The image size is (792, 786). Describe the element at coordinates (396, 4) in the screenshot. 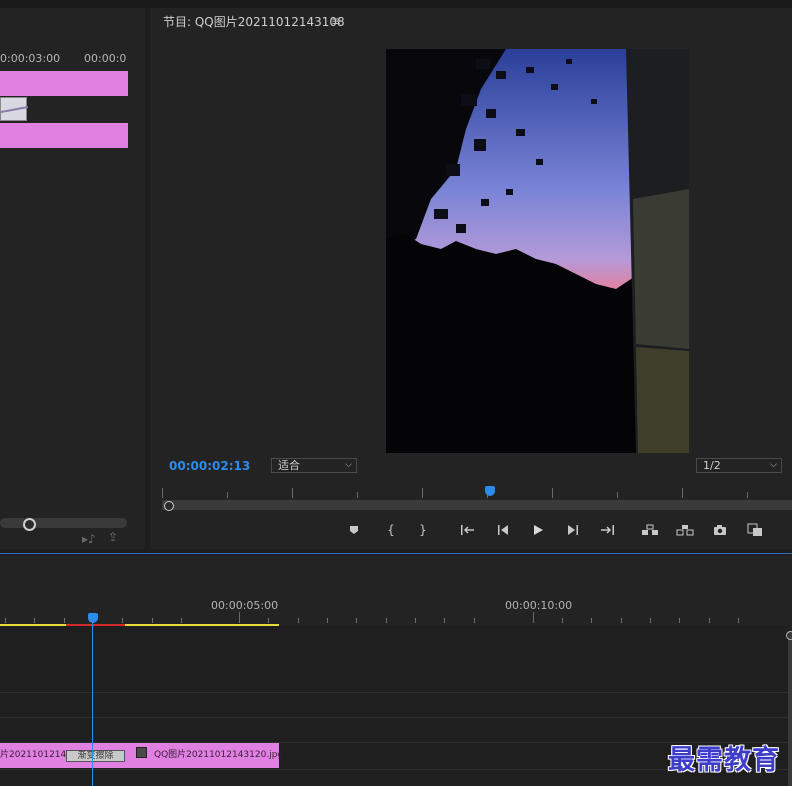

I see `top-bar` at that location.